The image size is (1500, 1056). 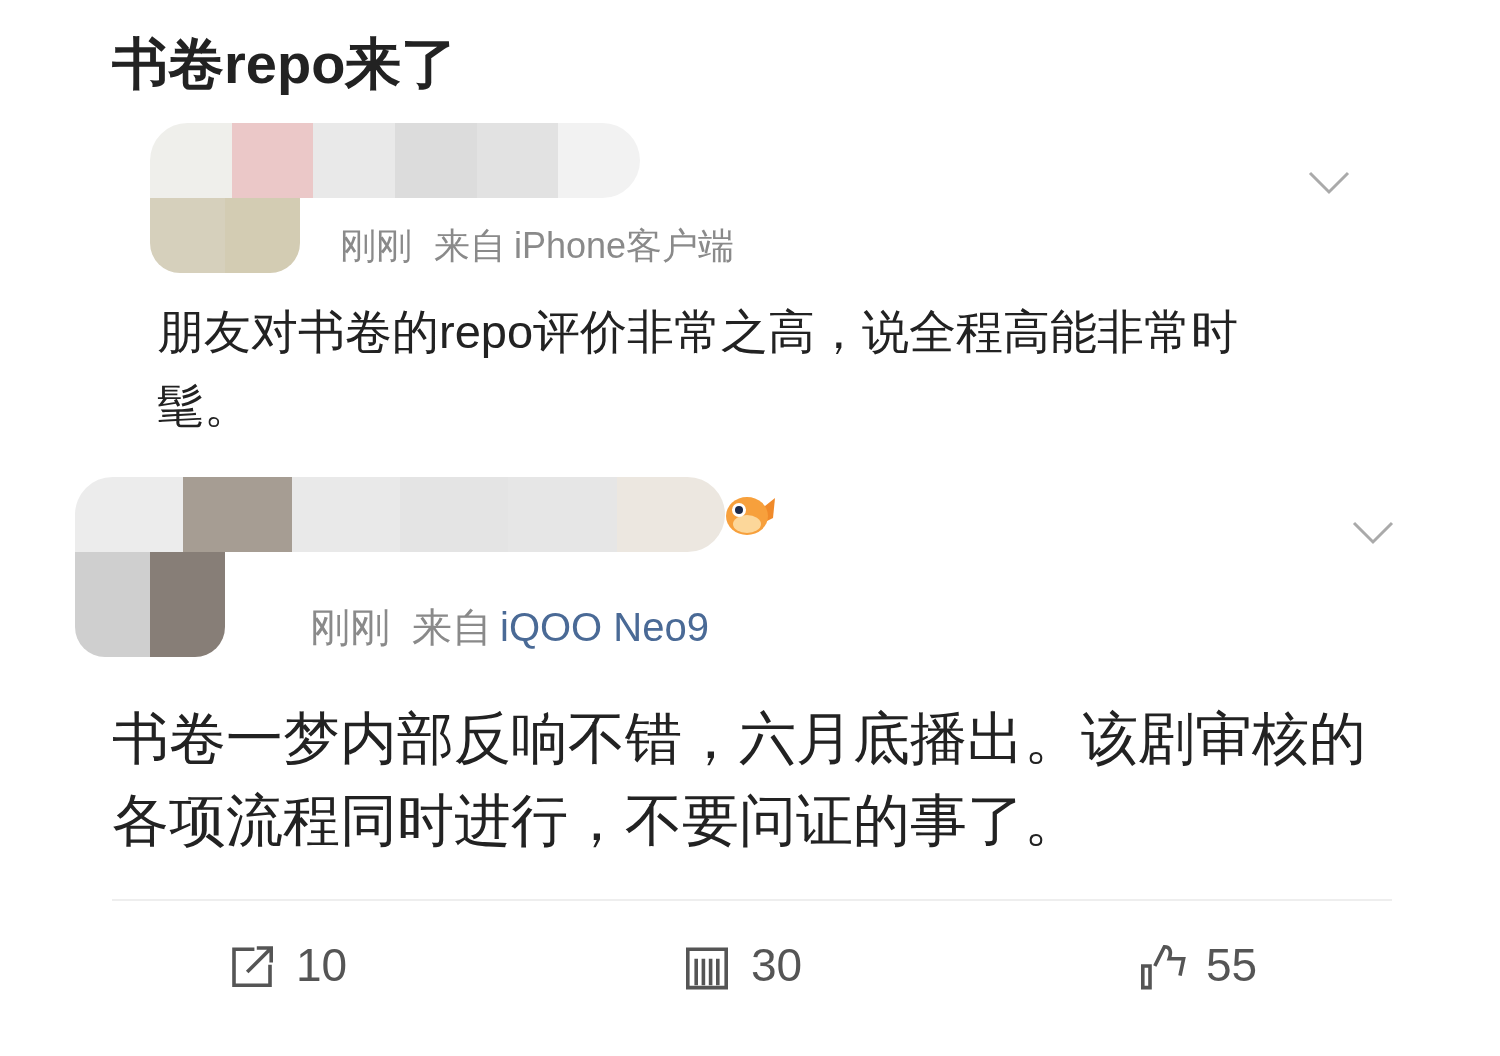 I want to click on post-text: 书卷一梦内部反响不错，六月底播出。该剧审核的各项流程同时进行，不要问证的事了。, so click(x=739, y=780).